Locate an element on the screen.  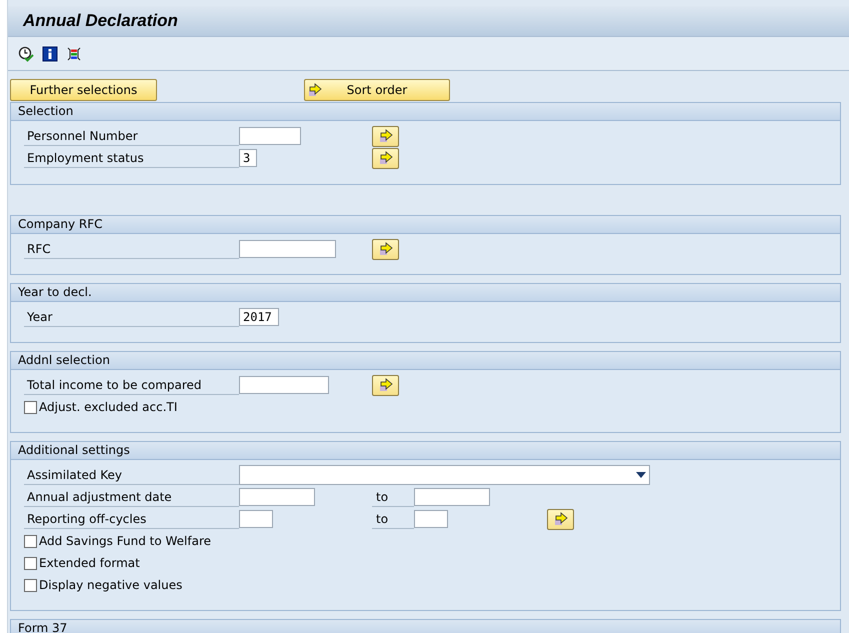
dropdown-field is located at coordinates (444, 475).